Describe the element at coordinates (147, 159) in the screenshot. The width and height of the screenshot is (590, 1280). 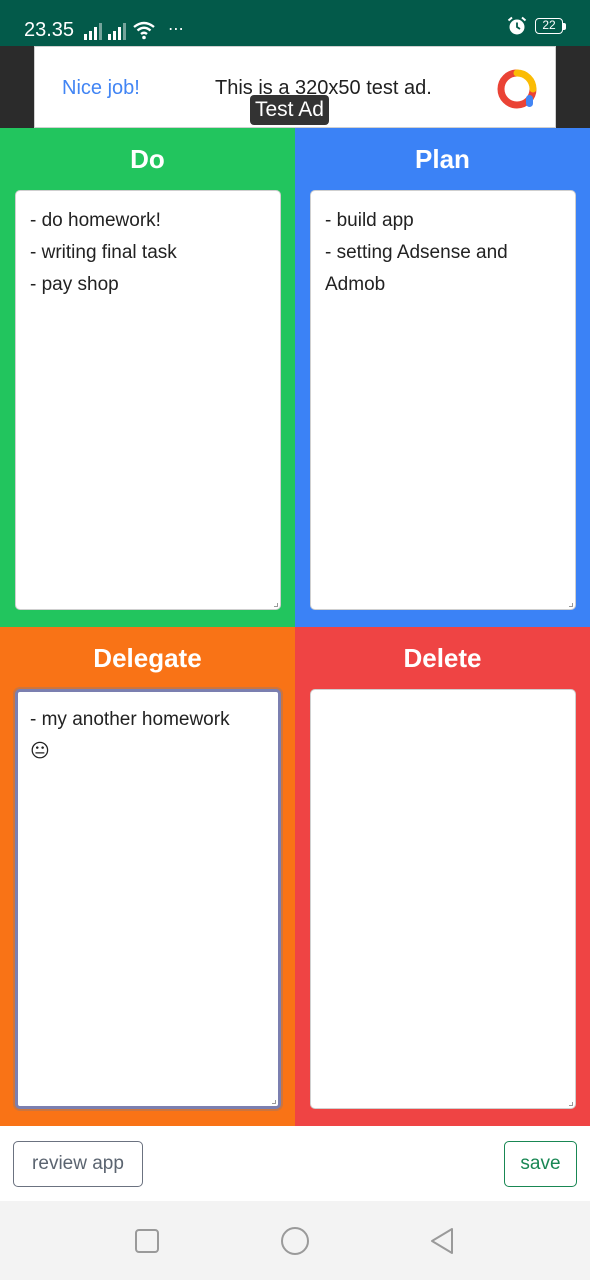
I see `quadrant-title-do: Do` at that location.